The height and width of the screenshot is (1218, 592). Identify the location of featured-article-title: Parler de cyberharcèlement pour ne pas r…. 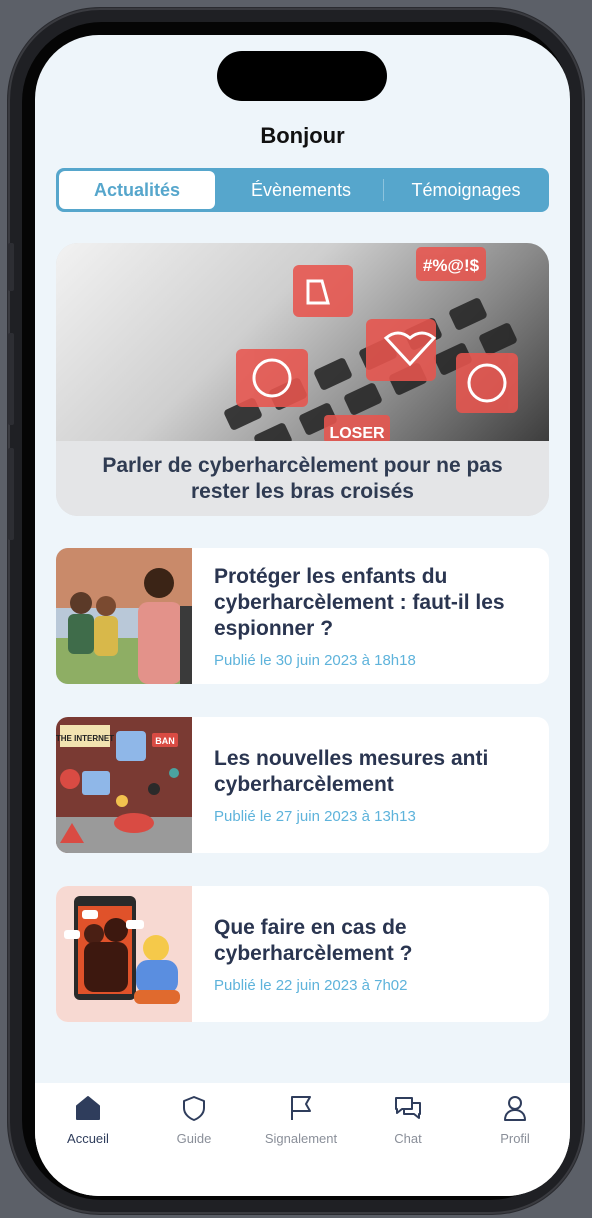
(302, 478).